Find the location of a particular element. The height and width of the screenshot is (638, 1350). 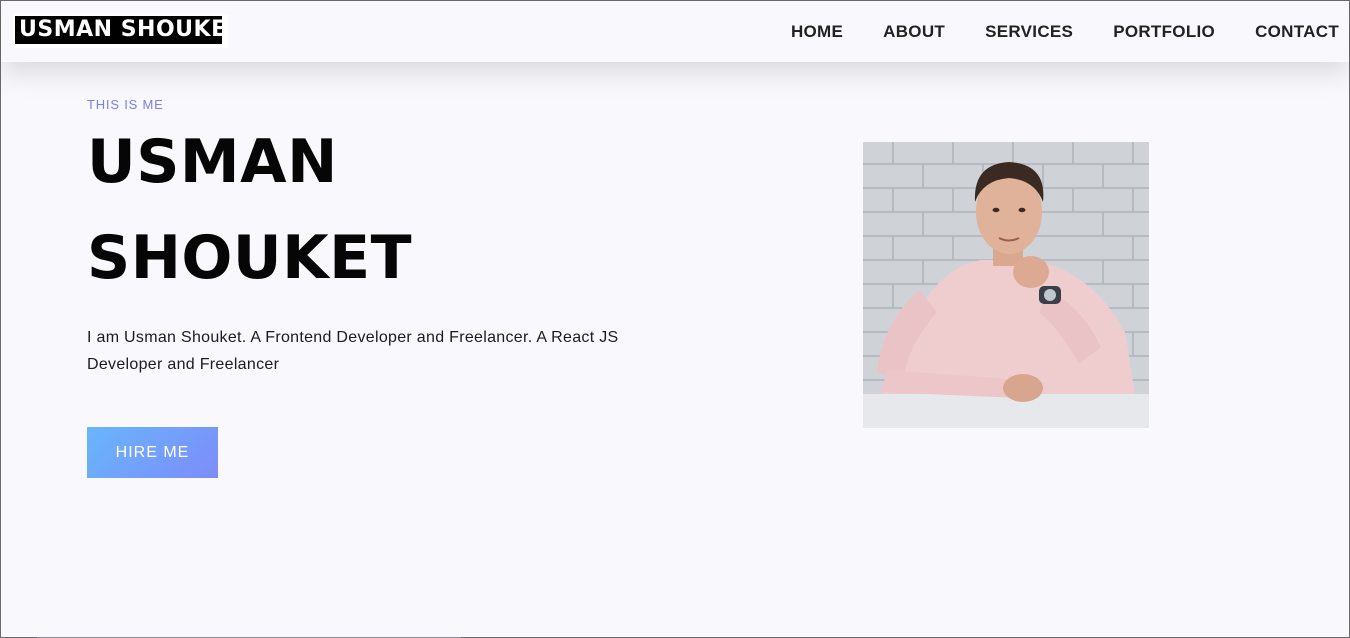

logo-text: USMAN SHOUKET is located at coordinates (118, 30).